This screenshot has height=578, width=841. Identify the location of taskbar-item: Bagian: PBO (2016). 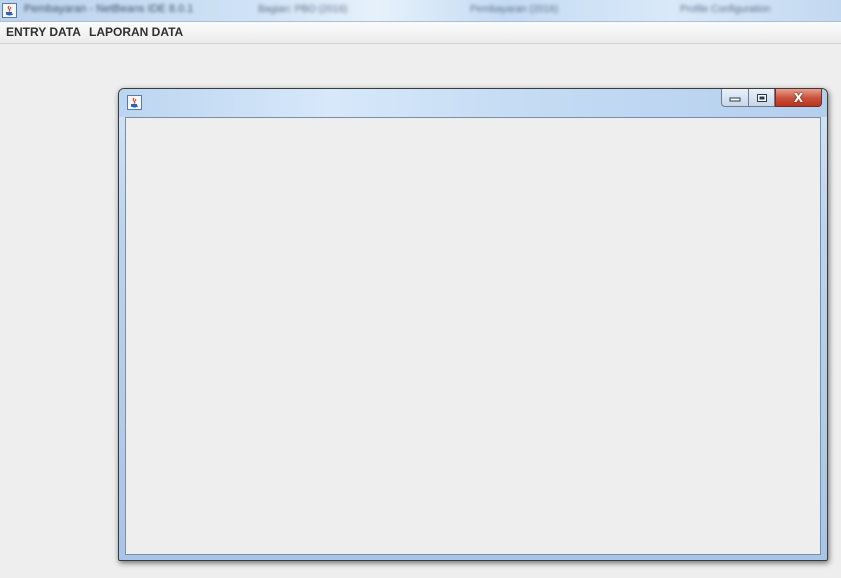
(303, 9).